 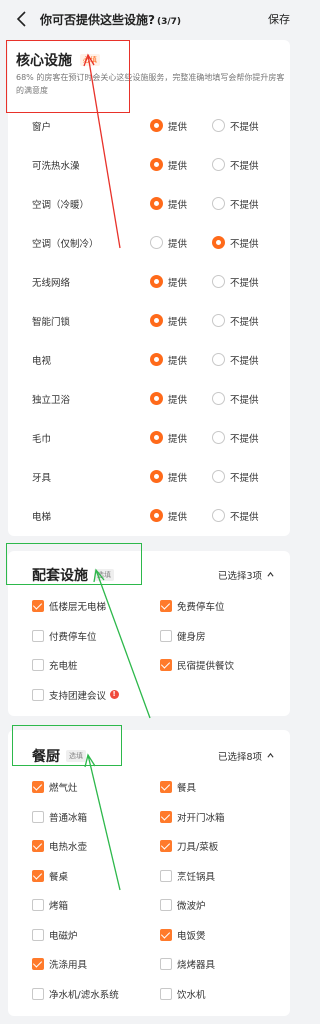 I want to click on step-indicator: (3/7), so click(x=169, y=22).